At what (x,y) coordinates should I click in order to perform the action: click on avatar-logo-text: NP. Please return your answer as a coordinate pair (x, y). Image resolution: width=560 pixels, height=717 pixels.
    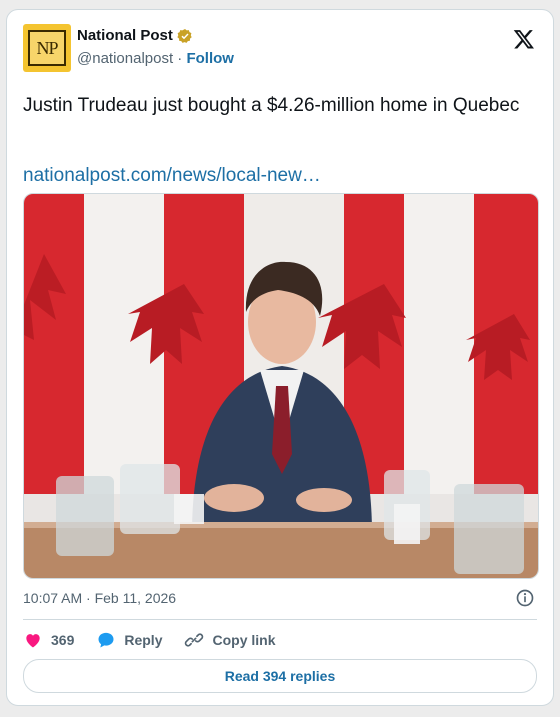
    Looking at the image, I should click on (47, 48).